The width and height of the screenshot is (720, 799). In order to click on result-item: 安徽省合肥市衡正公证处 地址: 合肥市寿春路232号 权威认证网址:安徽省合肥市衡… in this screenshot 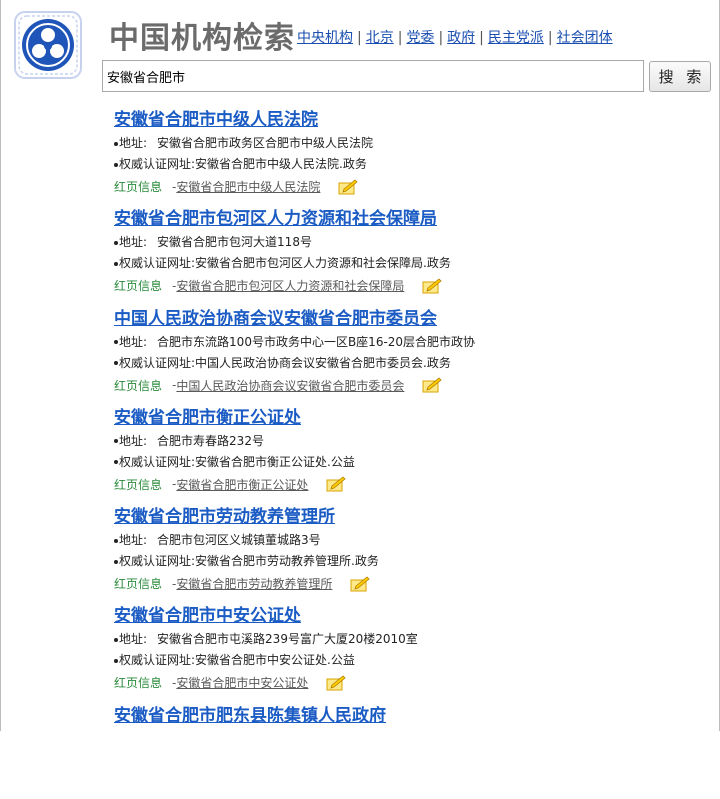, I will do `click(414, 451)`.